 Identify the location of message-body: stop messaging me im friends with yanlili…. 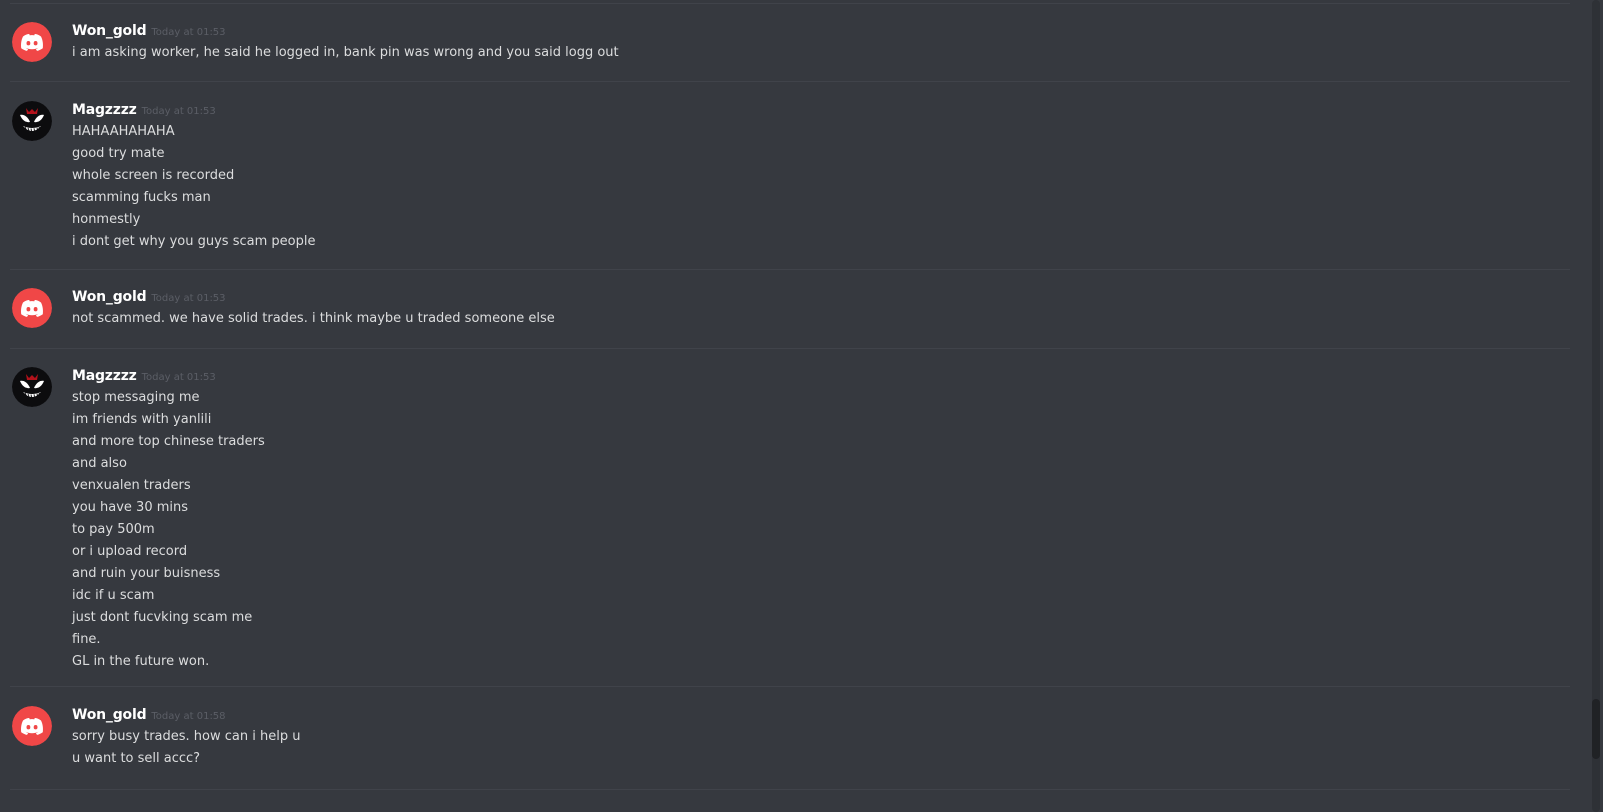
(168, 530).